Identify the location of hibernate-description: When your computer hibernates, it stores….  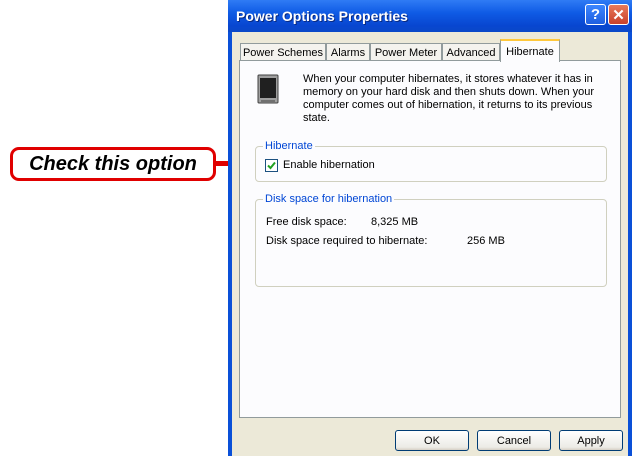
(449, 98).